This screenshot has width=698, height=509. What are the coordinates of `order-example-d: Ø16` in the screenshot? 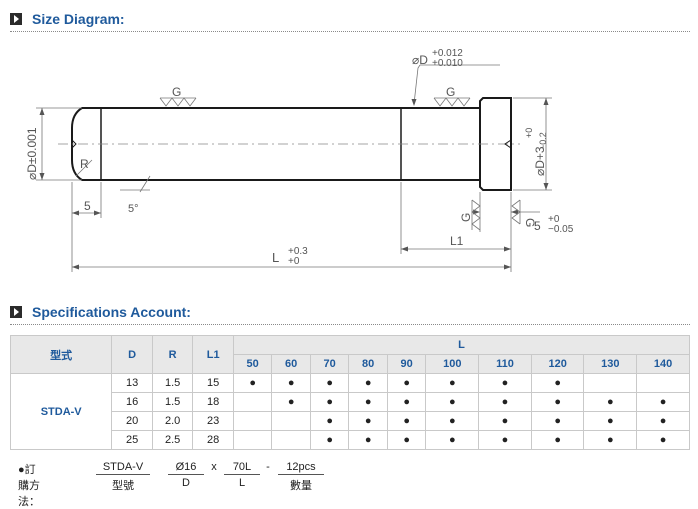 It's located at (186, 468).